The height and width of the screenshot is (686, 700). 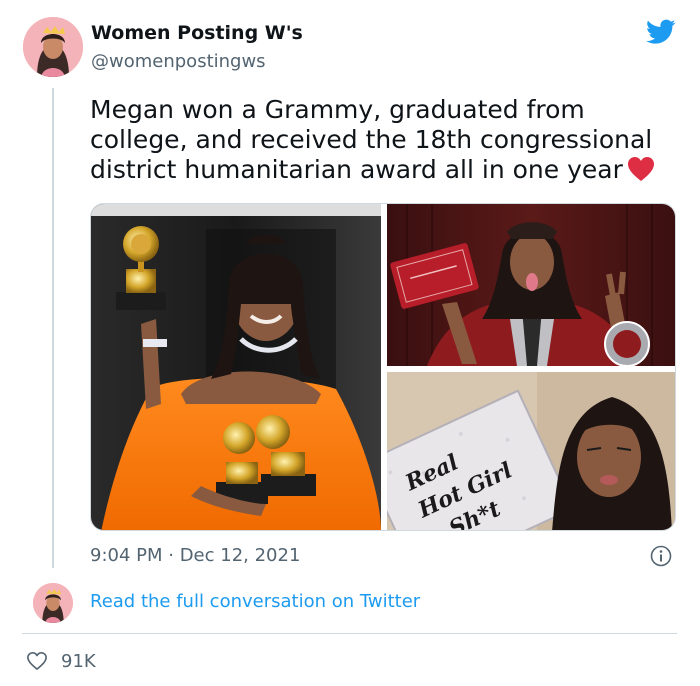 I want to click on read-conversation-link: Read the full conversation on Twitter, so click(x=255, y=601).